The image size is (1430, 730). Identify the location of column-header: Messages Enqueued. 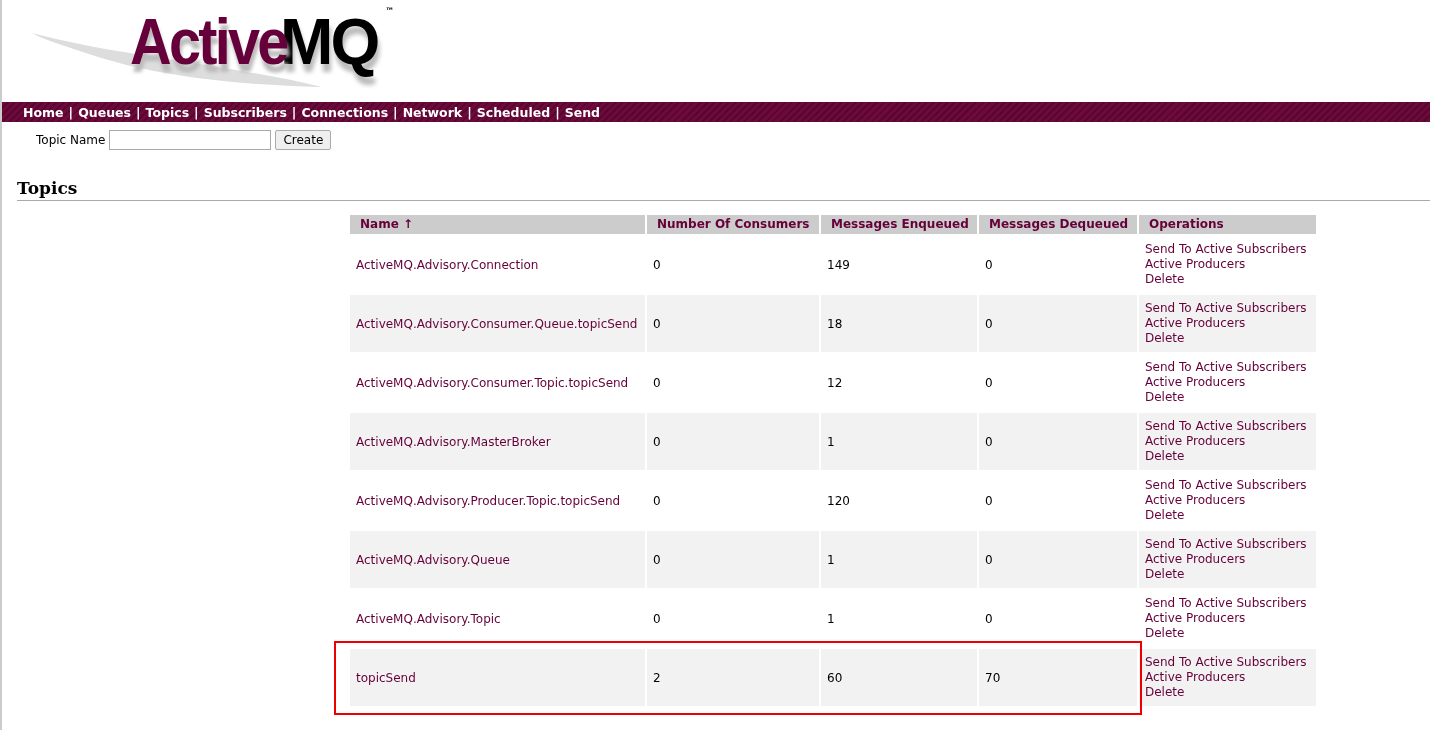
(899, 224).